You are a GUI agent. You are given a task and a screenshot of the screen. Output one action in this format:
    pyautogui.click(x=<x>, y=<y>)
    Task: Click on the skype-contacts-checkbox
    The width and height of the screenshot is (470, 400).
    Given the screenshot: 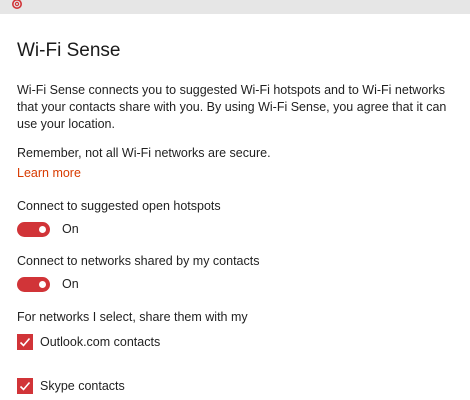 What is the action you would take?
    pyautogui.click(x=25, y=386)
    